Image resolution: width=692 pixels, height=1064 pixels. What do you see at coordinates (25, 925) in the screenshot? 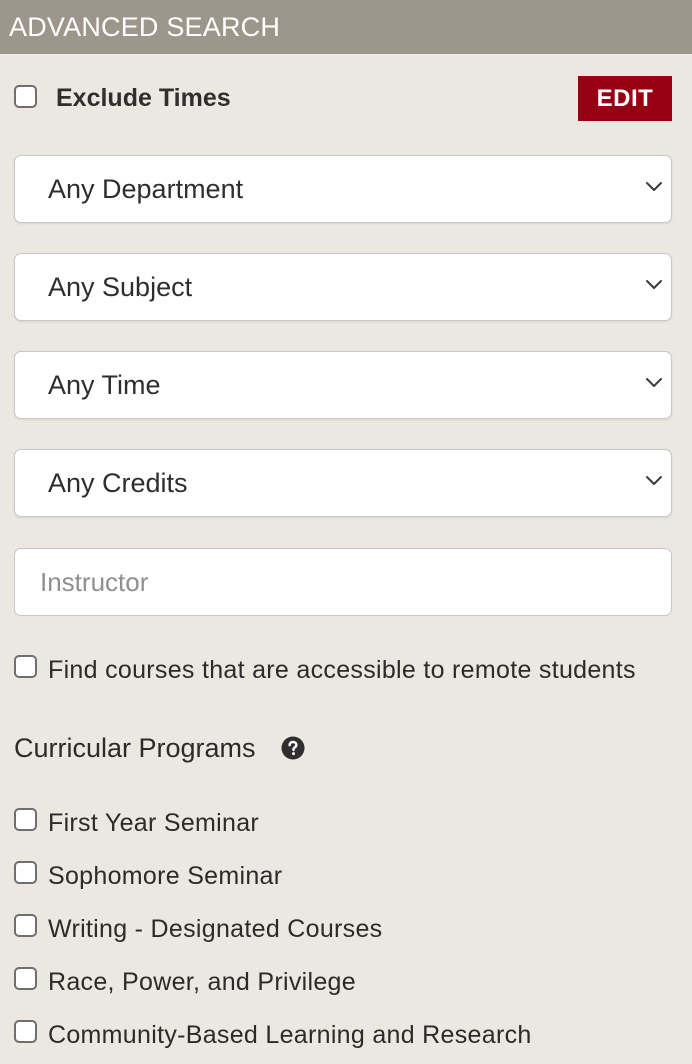
I see `writing-designated-checkbox` at bounding box center [25, 925].